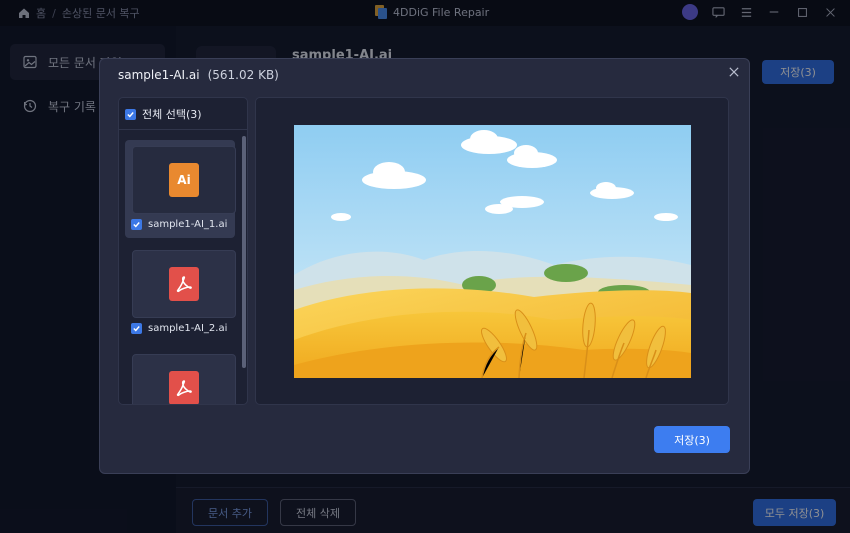 This screenshot has width=850, height=533. I want to click on file-thumbnail: Ai, so click(184, 180).